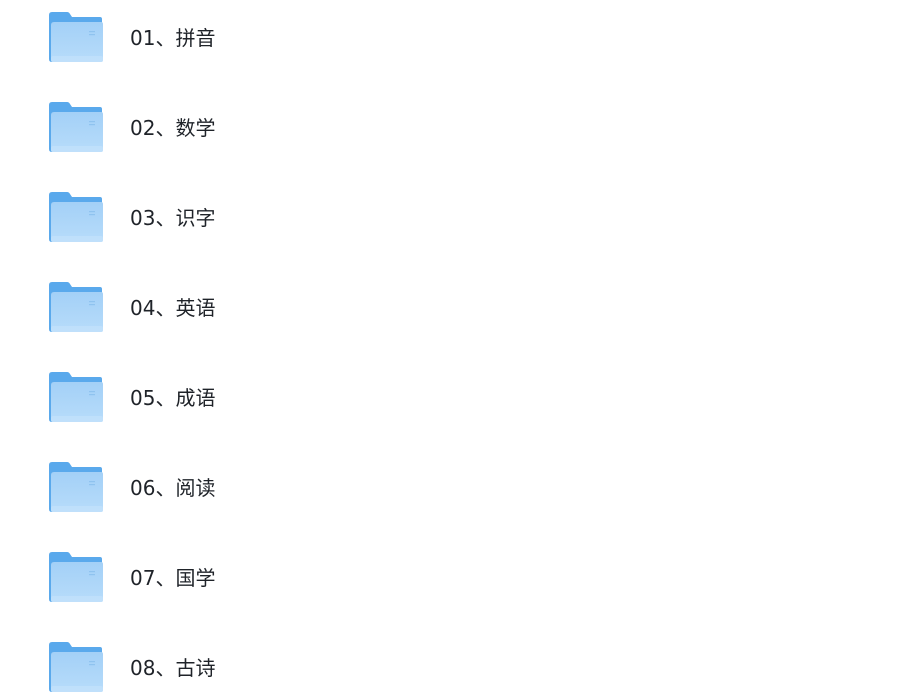  What do you see at coordinates (451, 225) in the screenshot?
I see `folder-item-literacy: 03、识字` at bounding box center [451, 225].